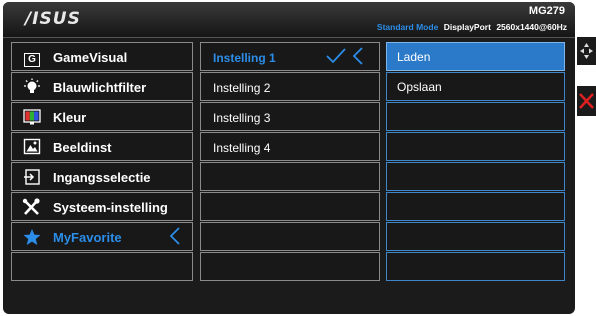  Describe the element at coordinates (407, 27) in the screenshot. I see `mode-label: Standard Mode` at that location.